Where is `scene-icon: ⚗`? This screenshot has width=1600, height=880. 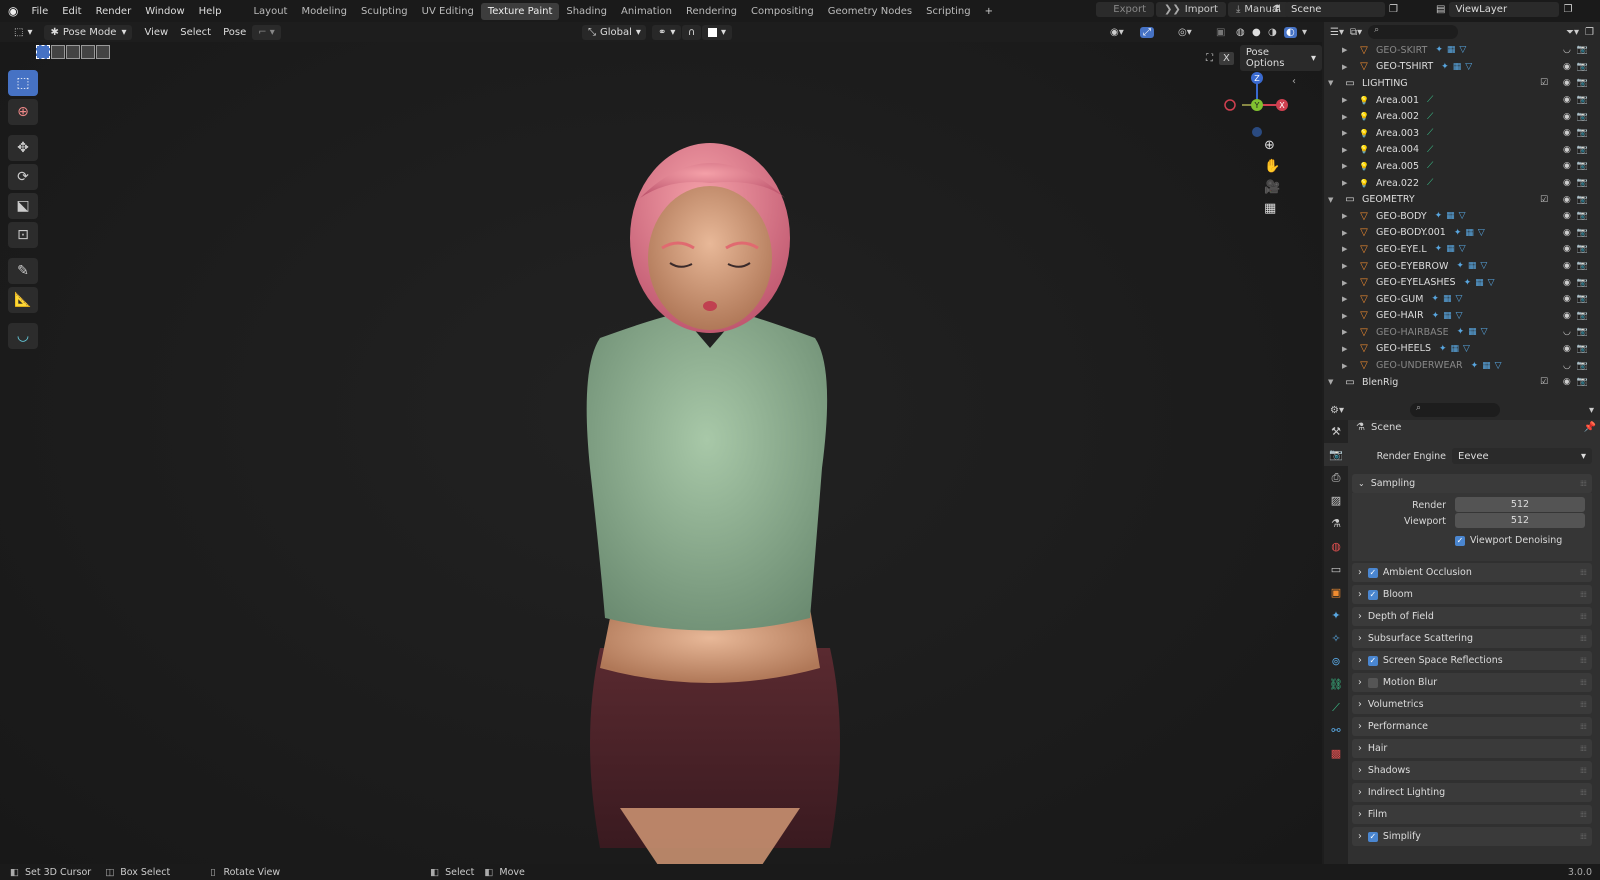
scene-icon: ⚗ is located at coordinates (1276, 9).